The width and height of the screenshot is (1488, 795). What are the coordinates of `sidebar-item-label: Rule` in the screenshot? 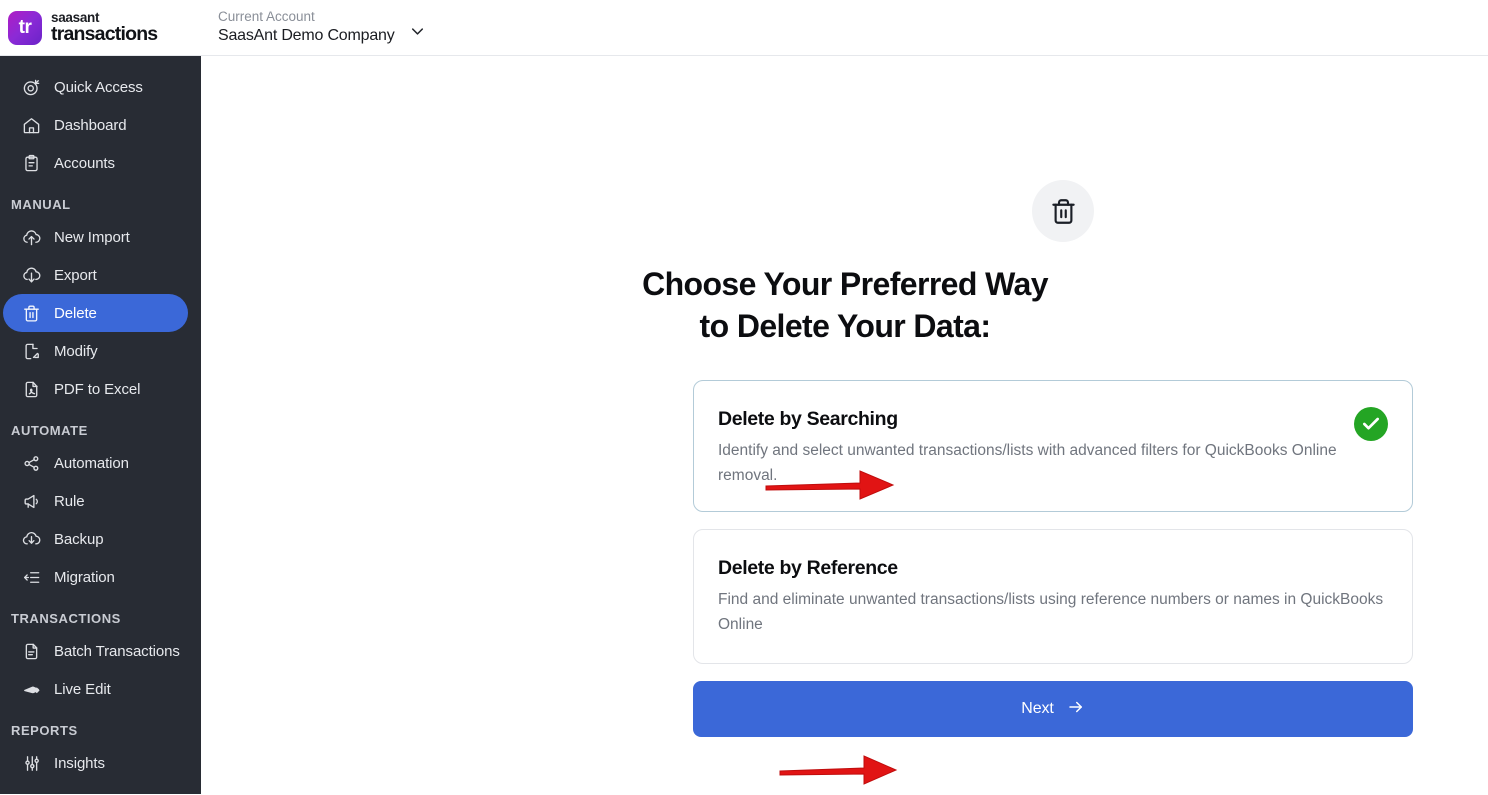 It's located at (69, 501).